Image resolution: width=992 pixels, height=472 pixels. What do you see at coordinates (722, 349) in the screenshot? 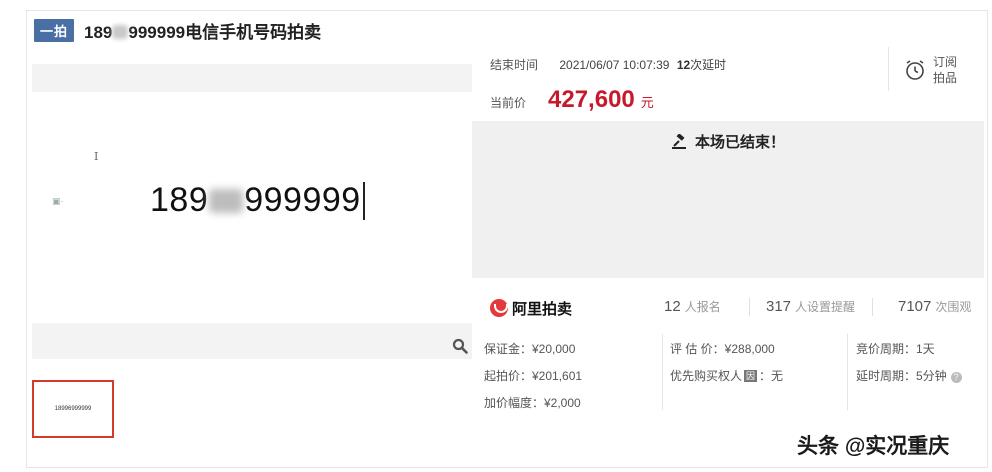
I see `assessed-price: 评 估 价：¥288,000` at bounding box center [722, 349].